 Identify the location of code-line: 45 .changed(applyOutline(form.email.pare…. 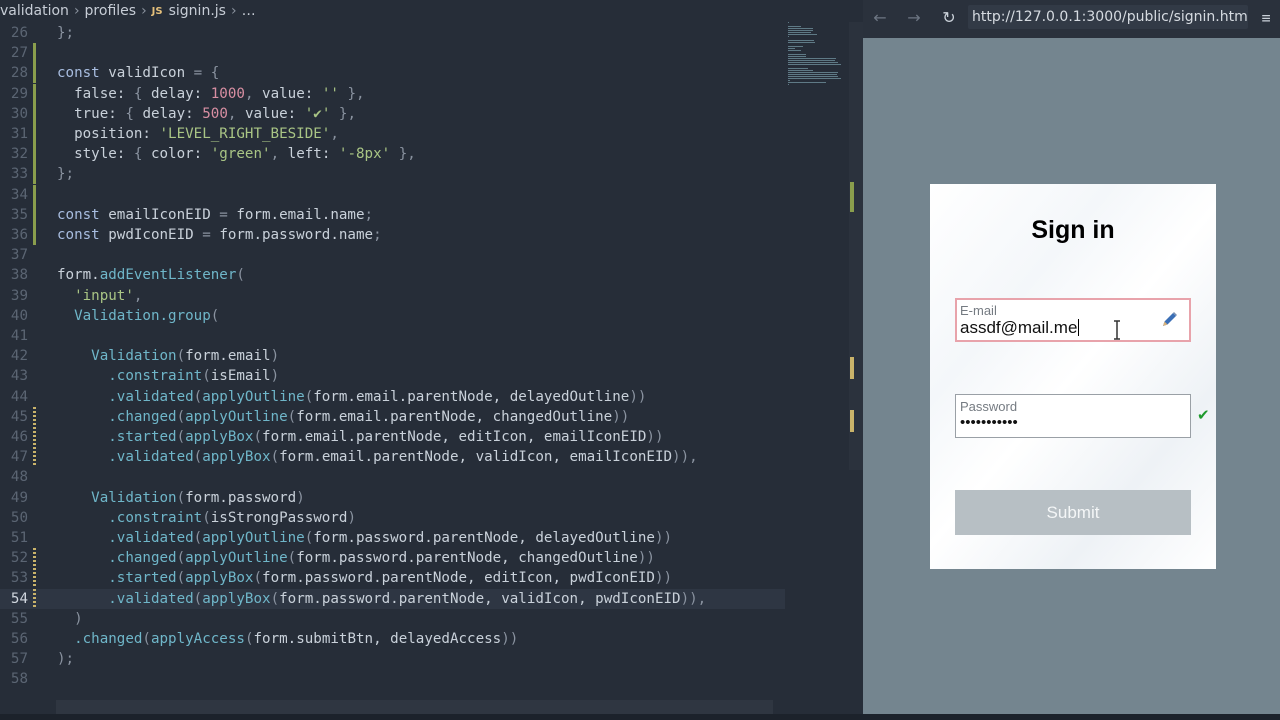
(392, 416).